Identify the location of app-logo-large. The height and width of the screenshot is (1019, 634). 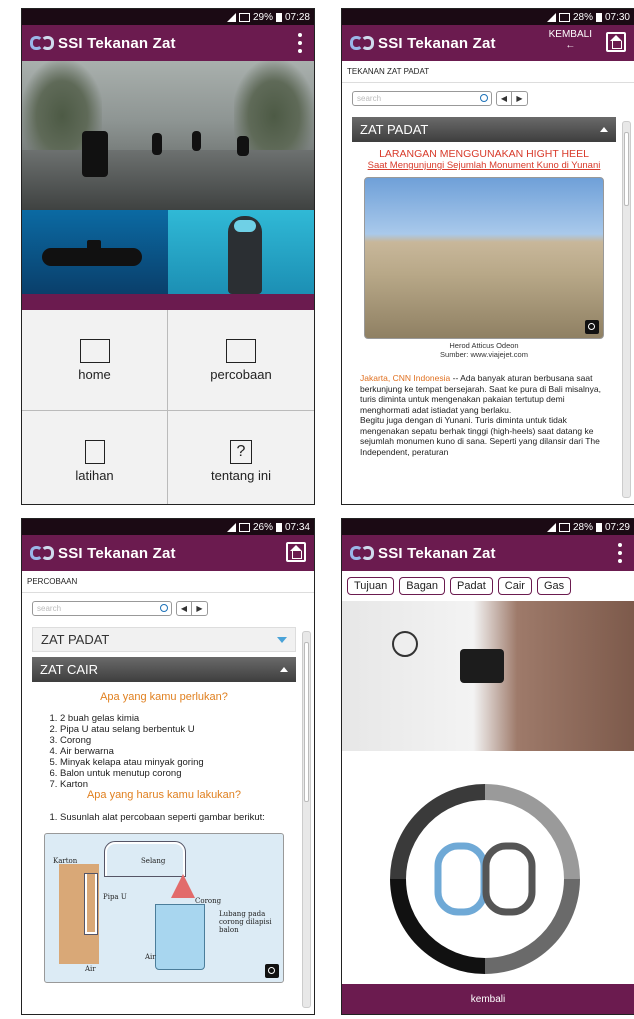
(485, 879).